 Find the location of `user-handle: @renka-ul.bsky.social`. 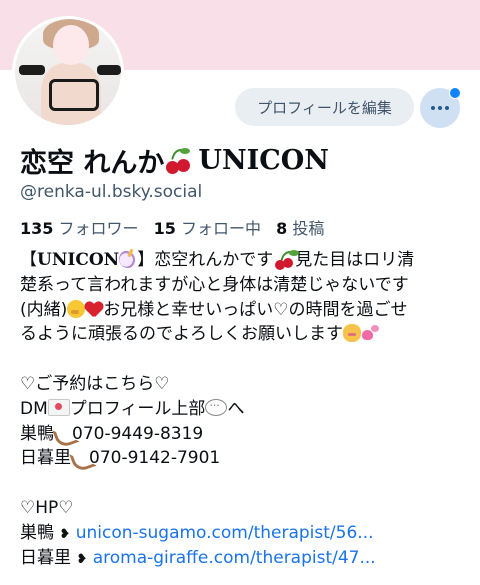

user-handle: @renka-ul.bsky.social is located at coordinates (111, 192).